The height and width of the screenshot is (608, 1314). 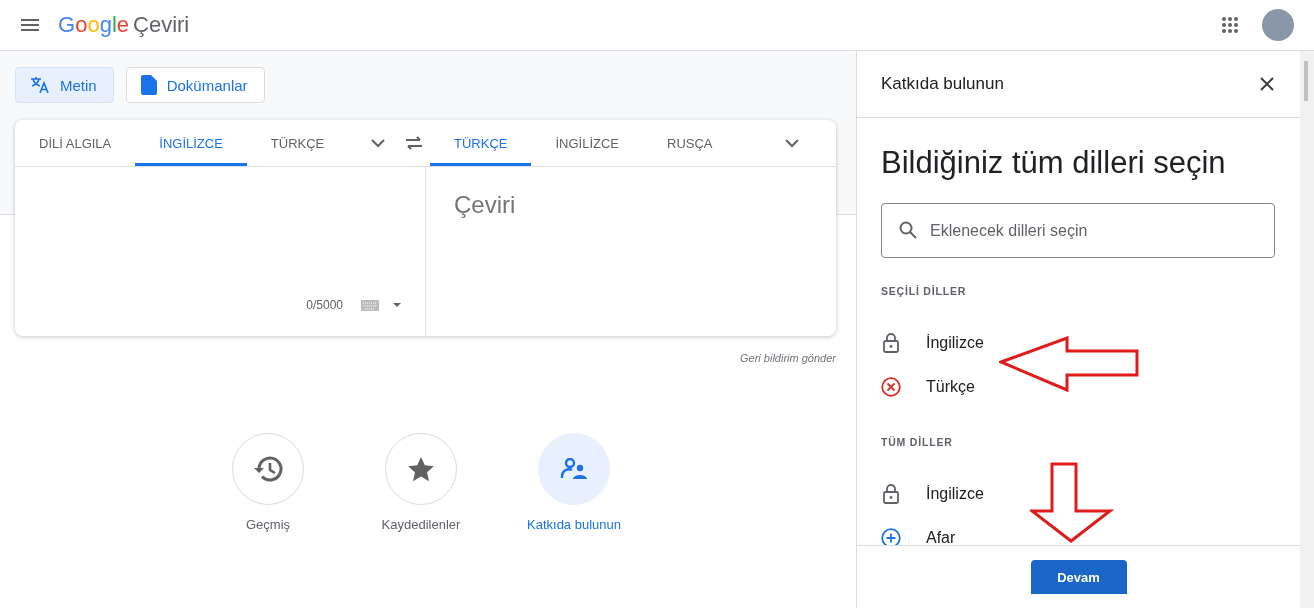 I want to click on people-icon, so click(x=574, y=469).